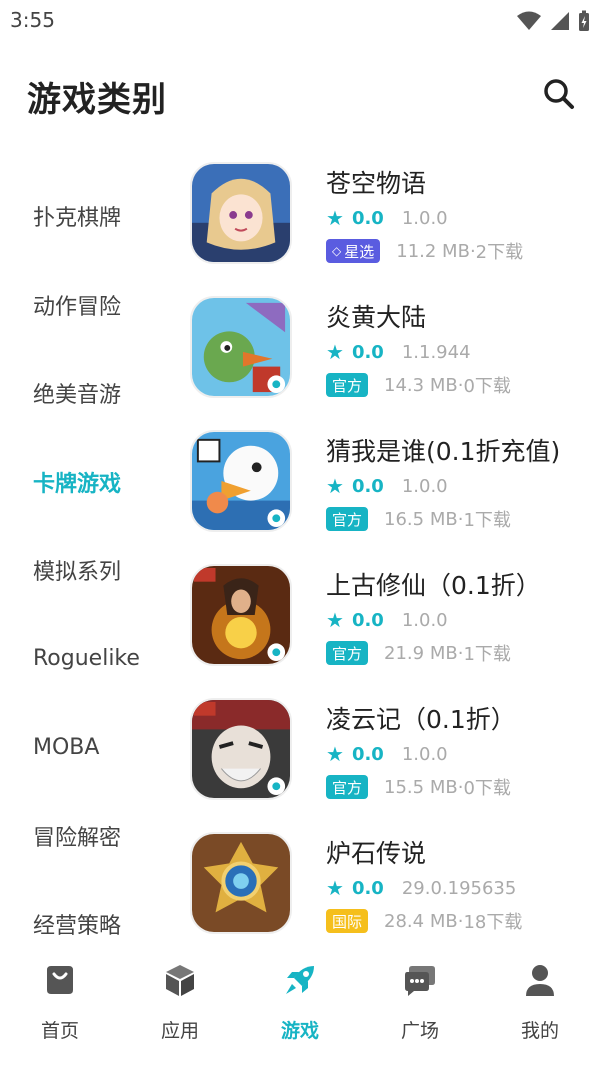 The height and width of the screenshot is (1066, 600). Describe the element at coordinates (85, 747) in the screenshot. I see `category-item: MOBA` at that location.